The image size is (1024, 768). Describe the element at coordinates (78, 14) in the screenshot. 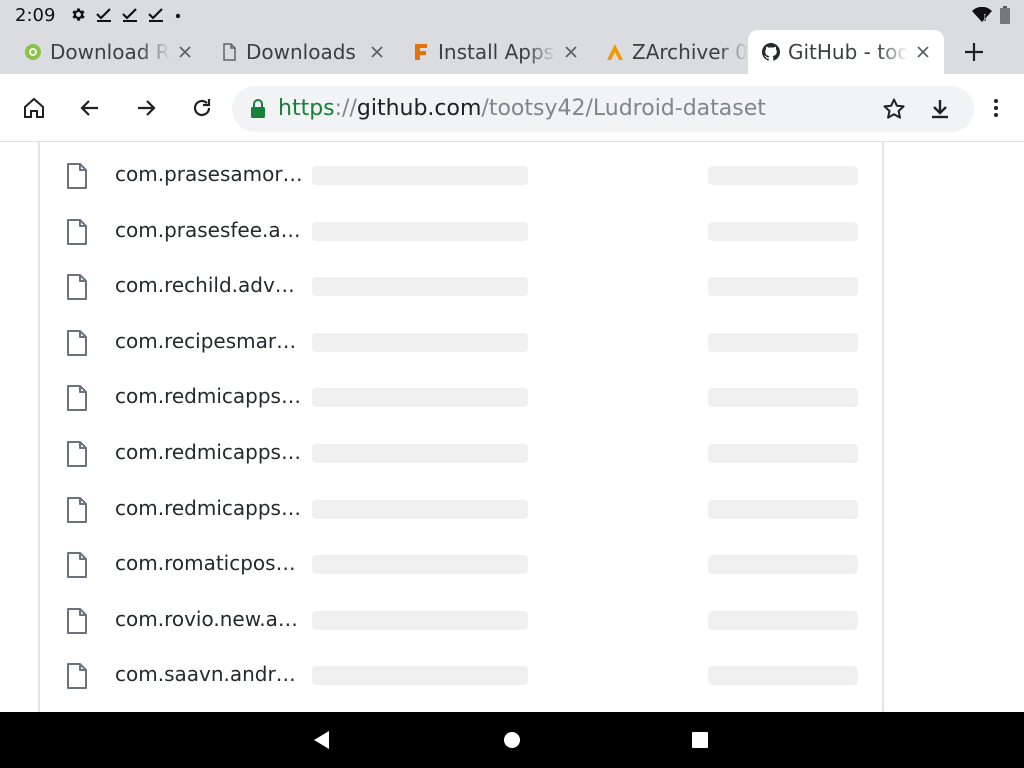

I see `gear-icon` at that location.